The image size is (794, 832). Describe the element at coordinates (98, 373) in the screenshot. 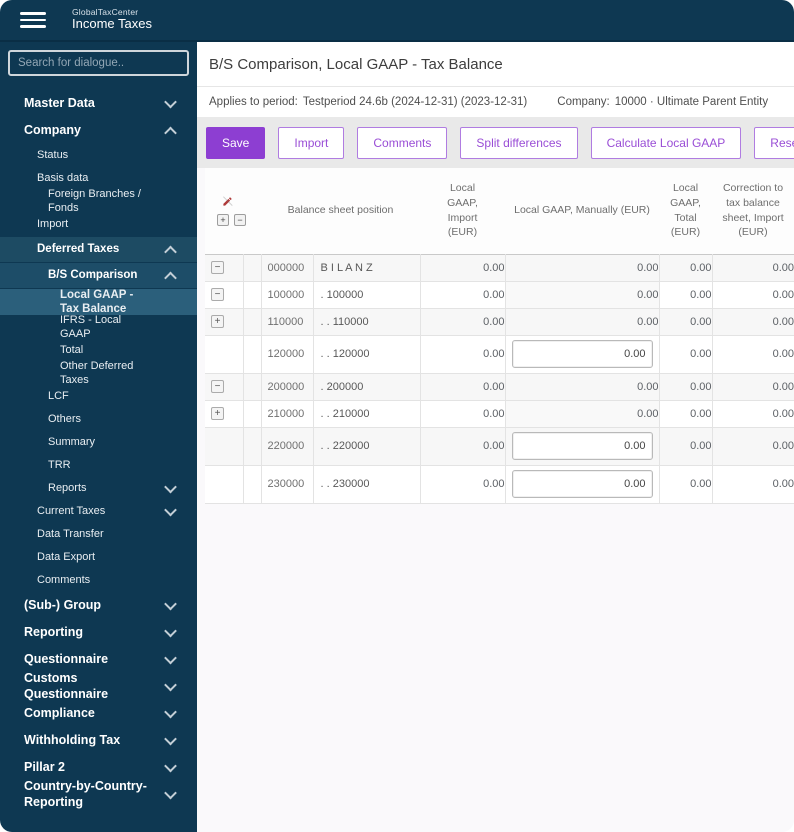

I see `sidebar-item-other-deferred-taxes: Other Deferred Taxes` at that location.